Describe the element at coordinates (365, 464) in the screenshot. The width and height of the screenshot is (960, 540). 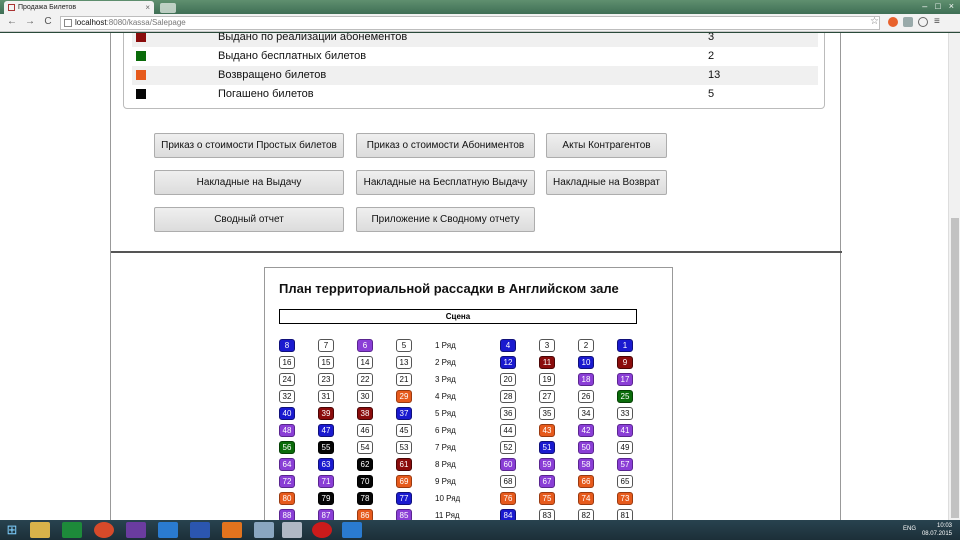
I see `seat: 62` at that location.